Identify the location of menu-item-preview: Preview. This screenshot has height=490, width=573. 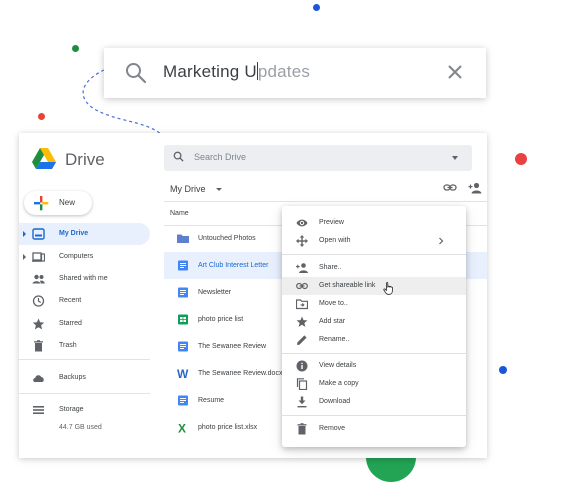
(374, 223).